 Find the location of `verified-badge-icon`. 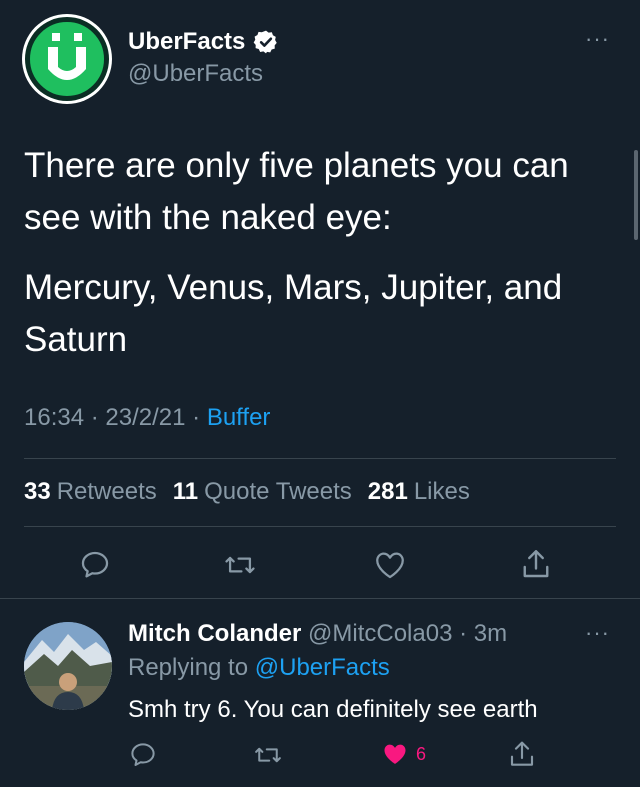

verified-badge-icon is located at coordinates (266, 42).